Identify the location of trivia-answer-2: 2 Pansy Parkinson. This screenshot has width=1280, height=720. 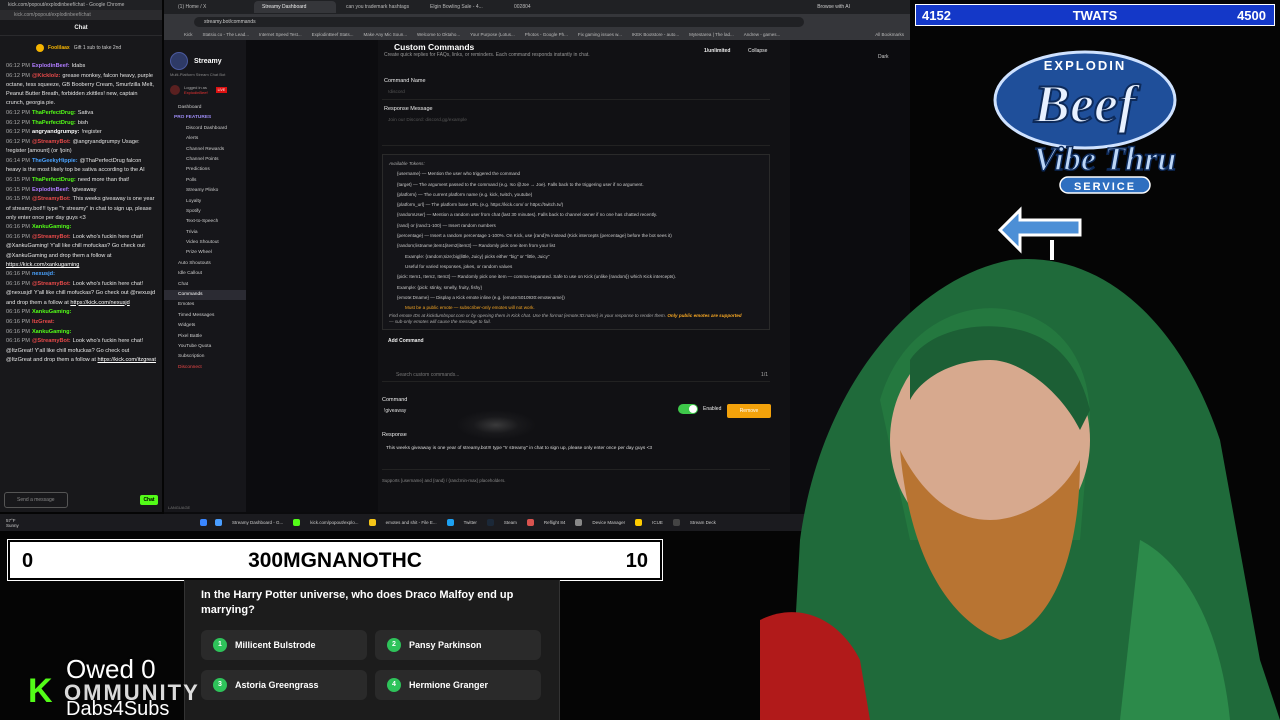
(458, 645).